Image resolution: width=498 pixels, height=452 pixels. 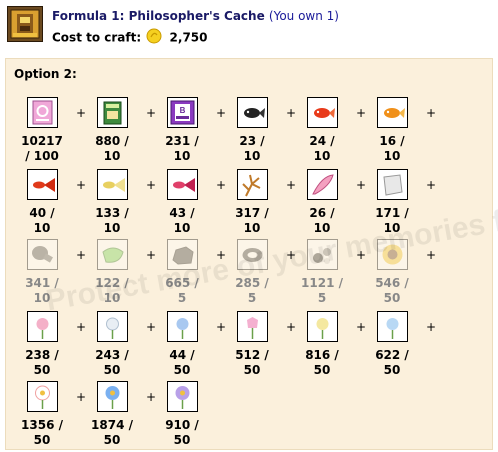 What do you see at coordinates (322, 254) in the screenshot?
I see `coal-stones-icon` at bounding box center [322, 254].